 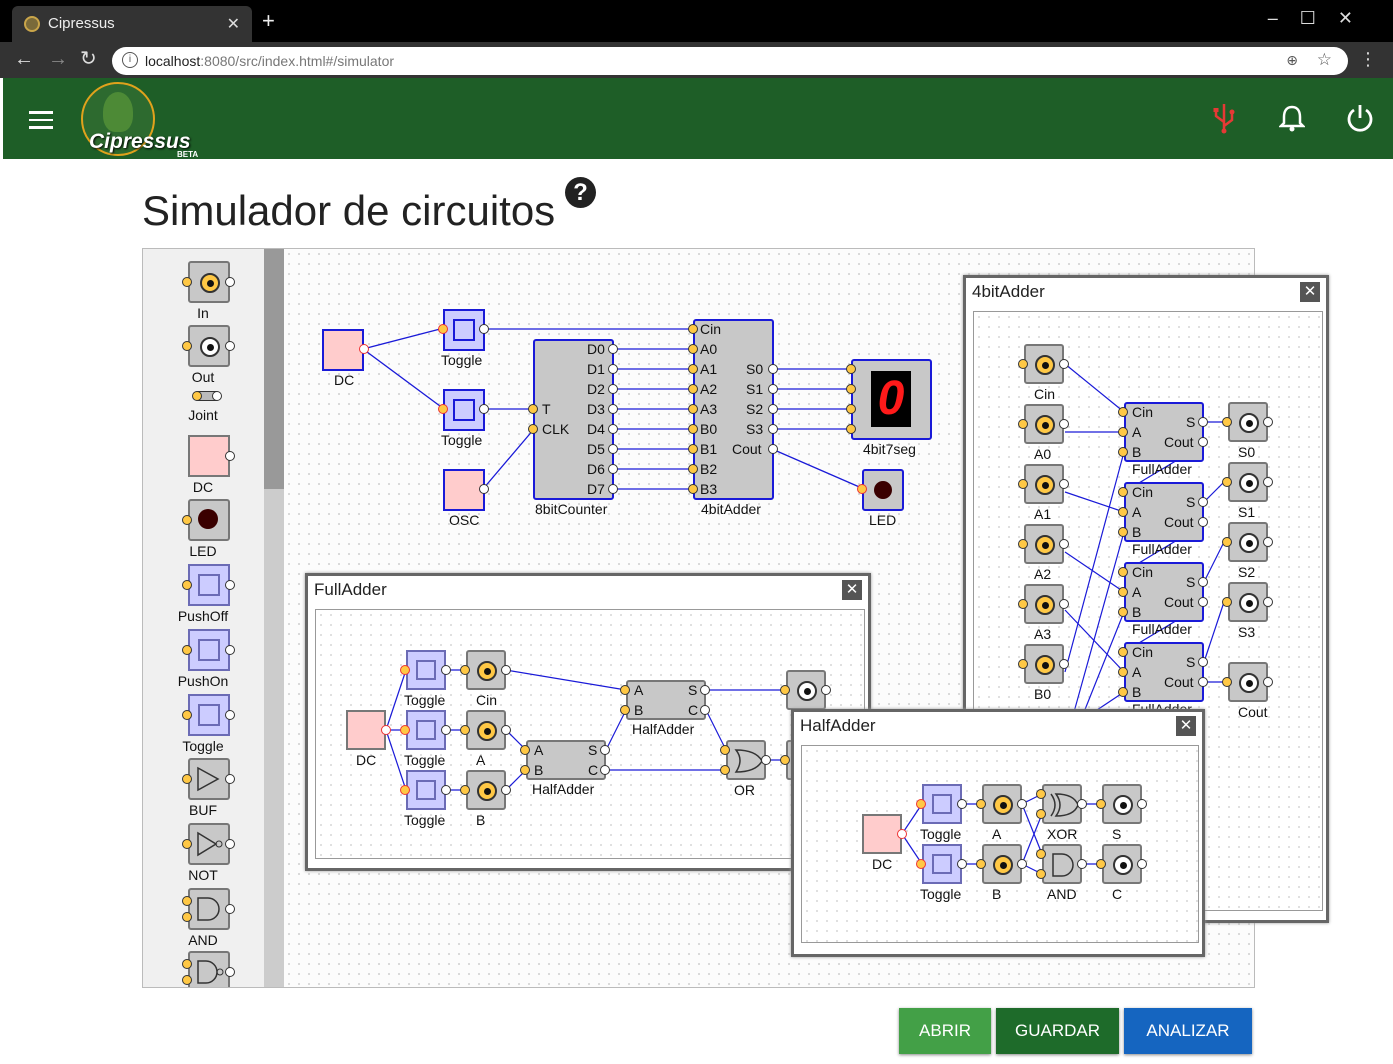 What do you see at coordinates (203, 658) in the screenshot?
I see `palette-item-pushon: PushOn` at bounding box center [203, 658].